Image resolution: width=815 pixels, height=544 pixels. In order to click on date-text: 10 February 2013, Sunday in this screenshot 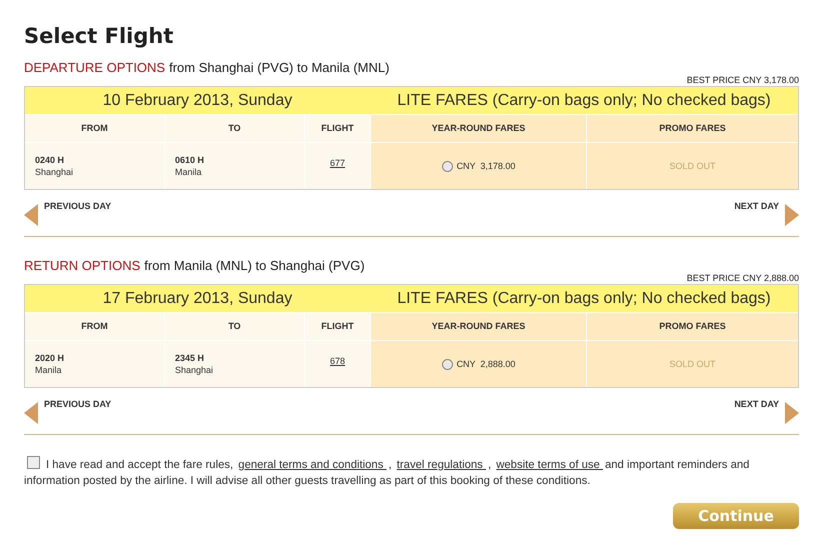, I will do `click(198, 101)`.